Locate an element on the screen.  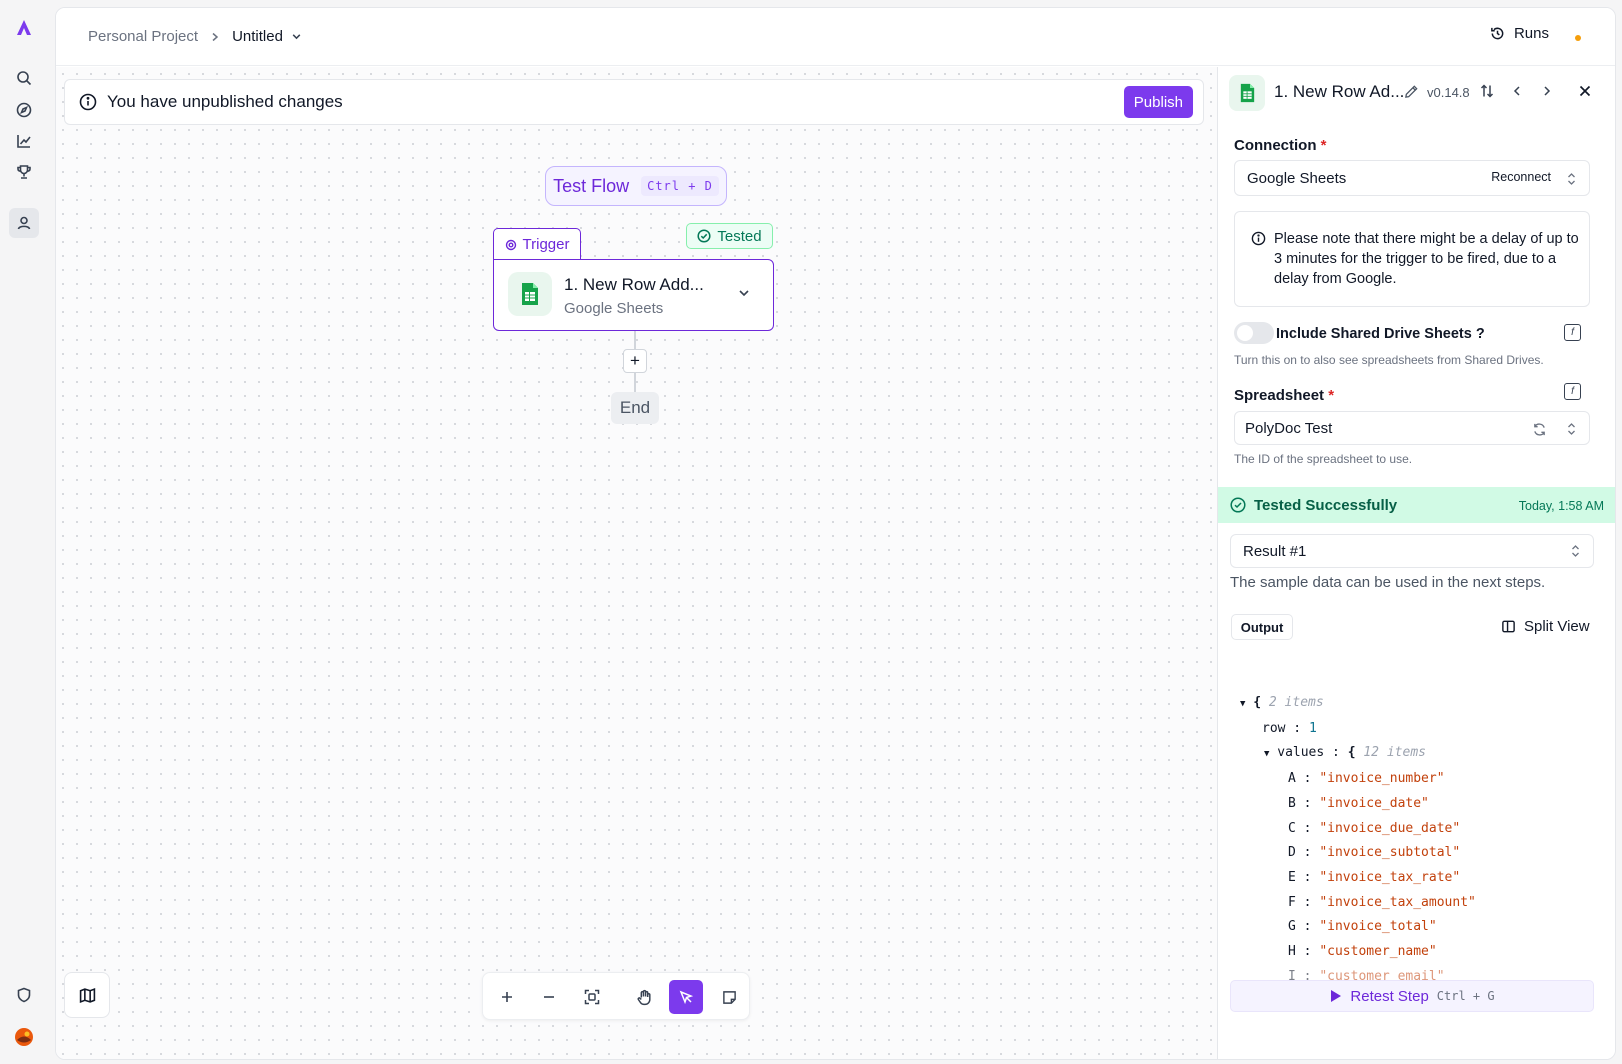
json-value: 1 is located at coordinates (1312, 728).